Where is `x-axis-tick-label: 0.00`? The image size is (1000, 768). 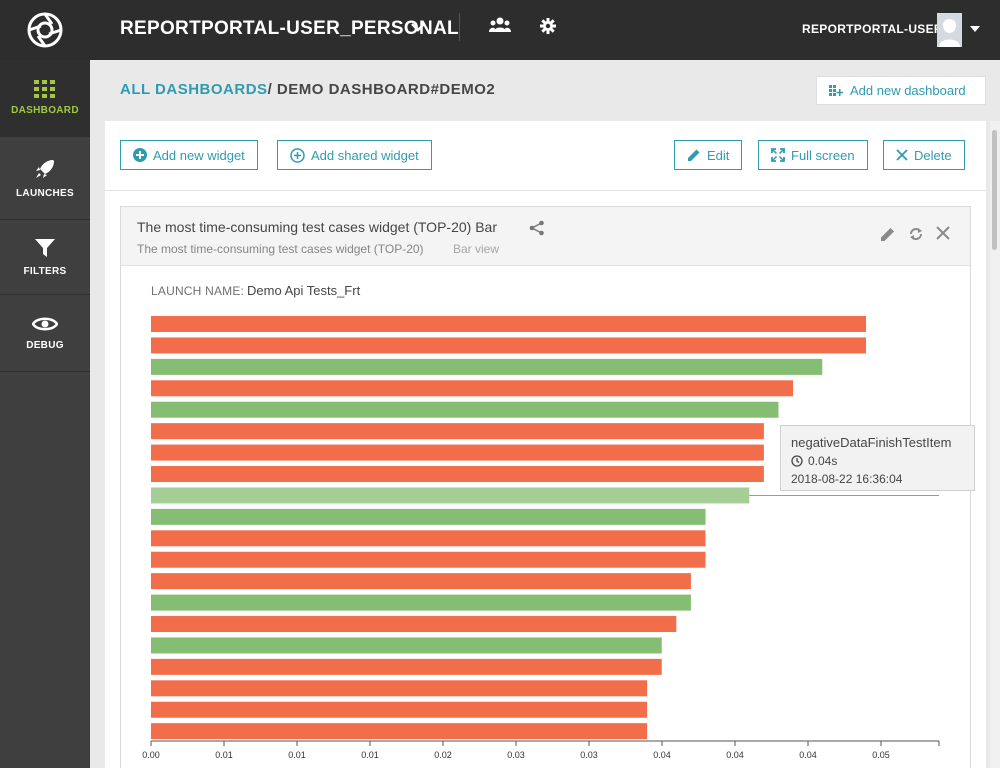
x-axis-tick-label: 0.00 is located at coordinates (151, 755).